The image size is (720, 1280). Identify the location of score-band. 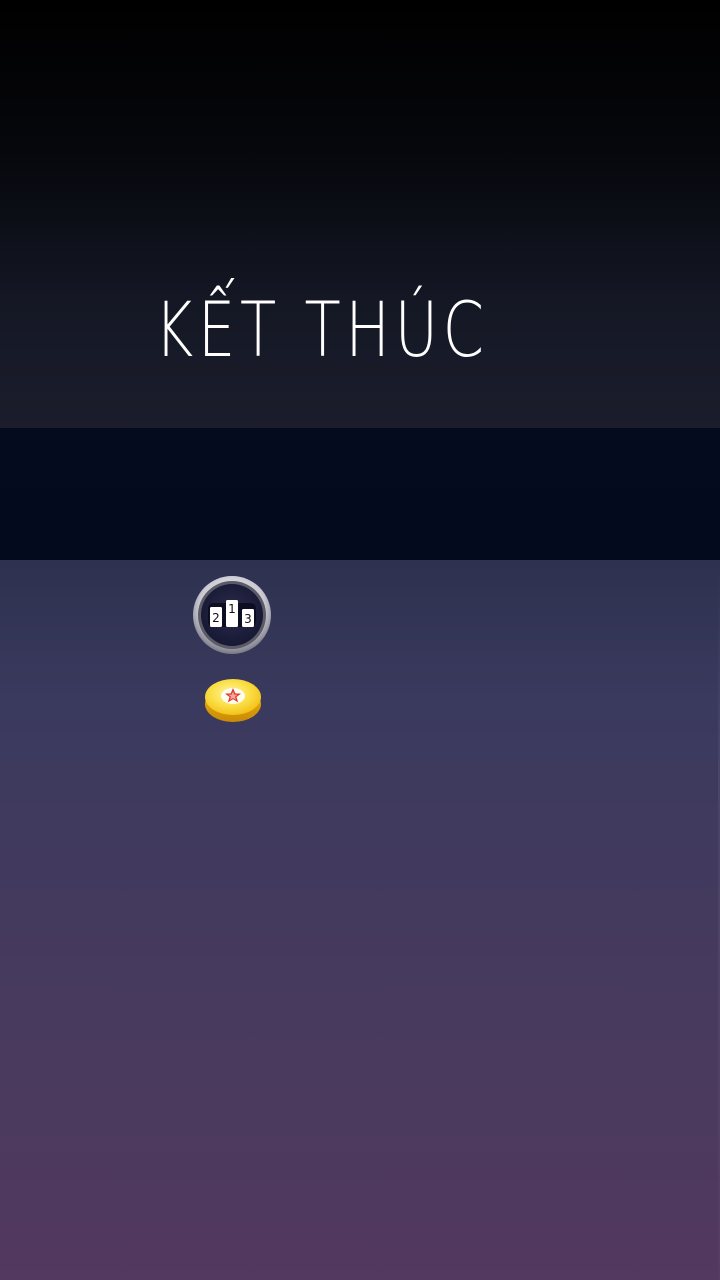
(360, 494).